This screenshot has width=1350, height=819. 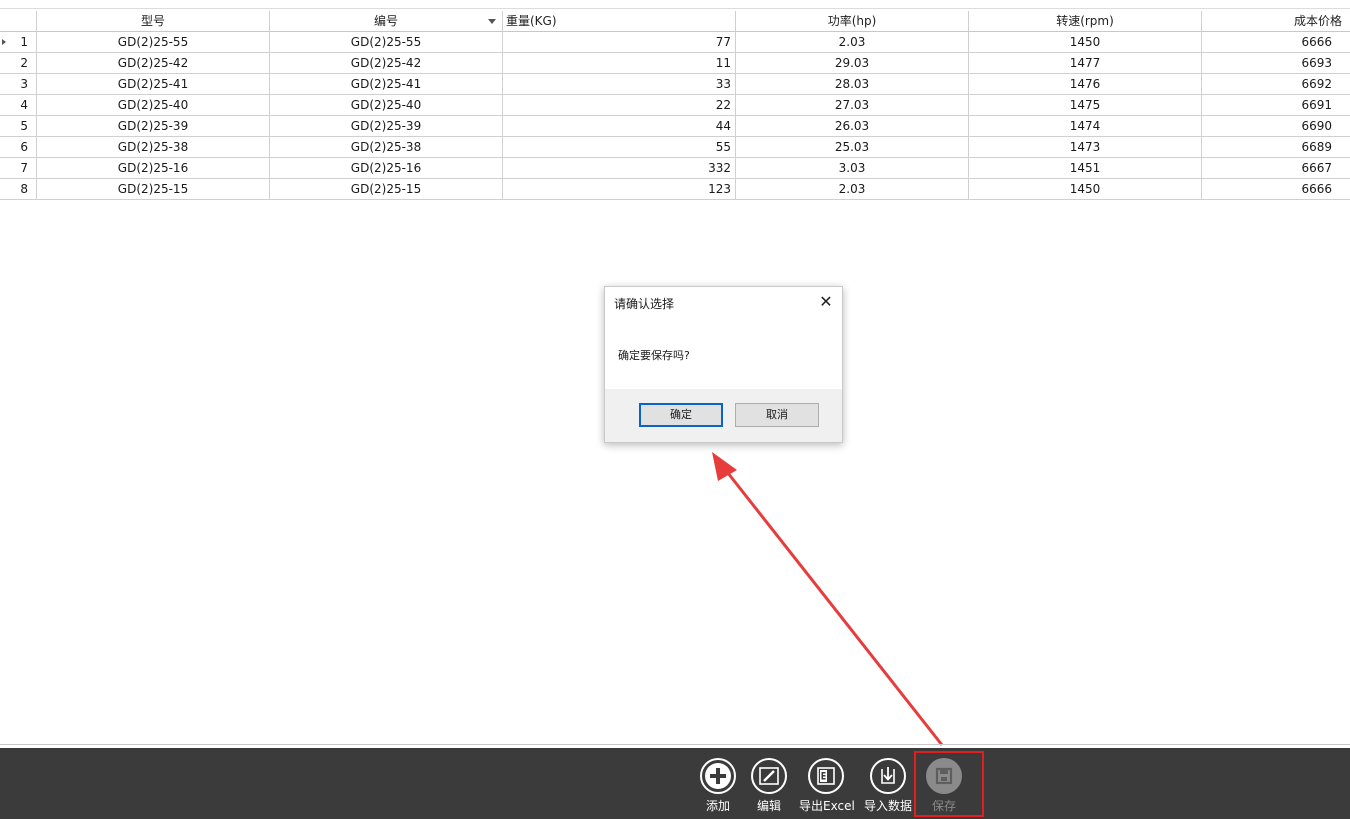 I want to click on speed-cell: 1476, so click(x=1085, y=84).